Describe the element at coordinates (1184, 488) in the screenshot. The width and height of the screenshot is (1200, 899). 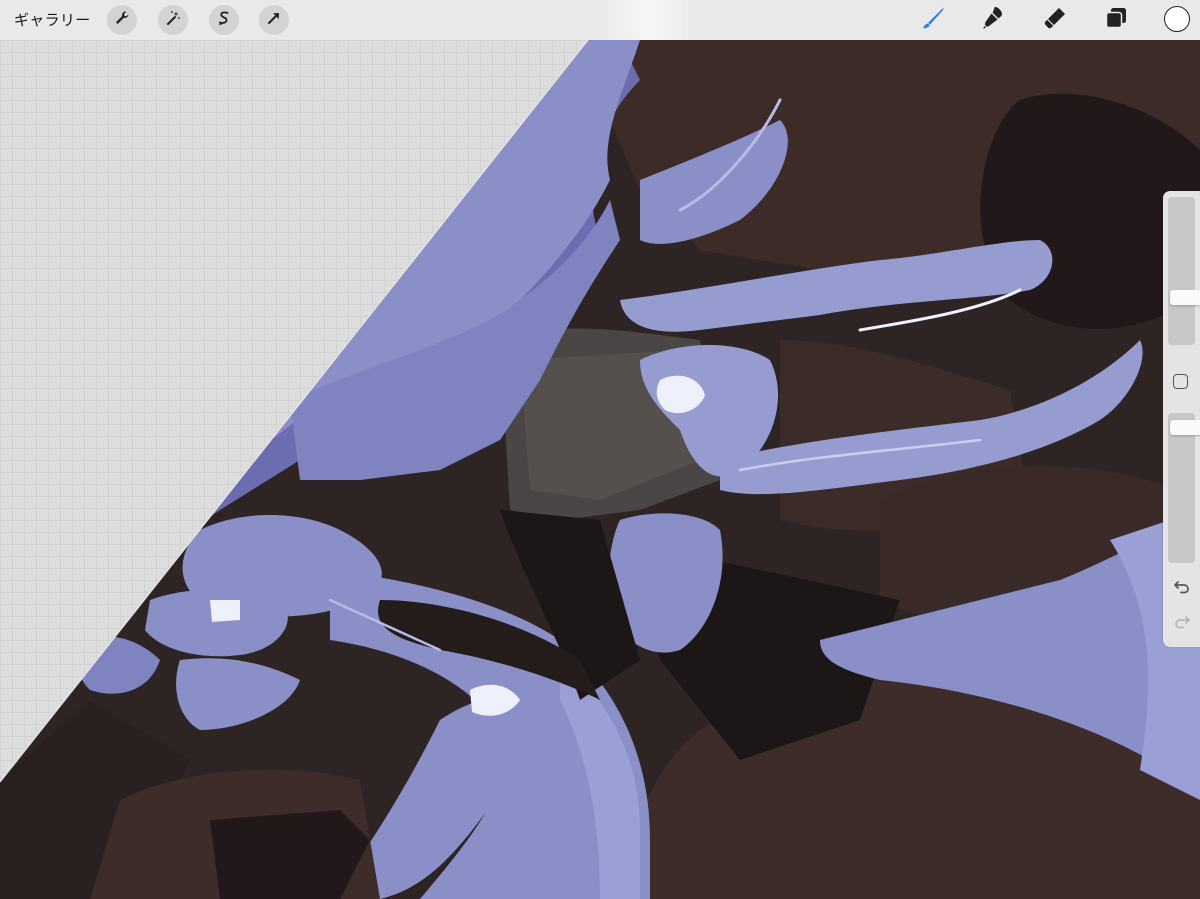
I see `opacity-slider` at that location.